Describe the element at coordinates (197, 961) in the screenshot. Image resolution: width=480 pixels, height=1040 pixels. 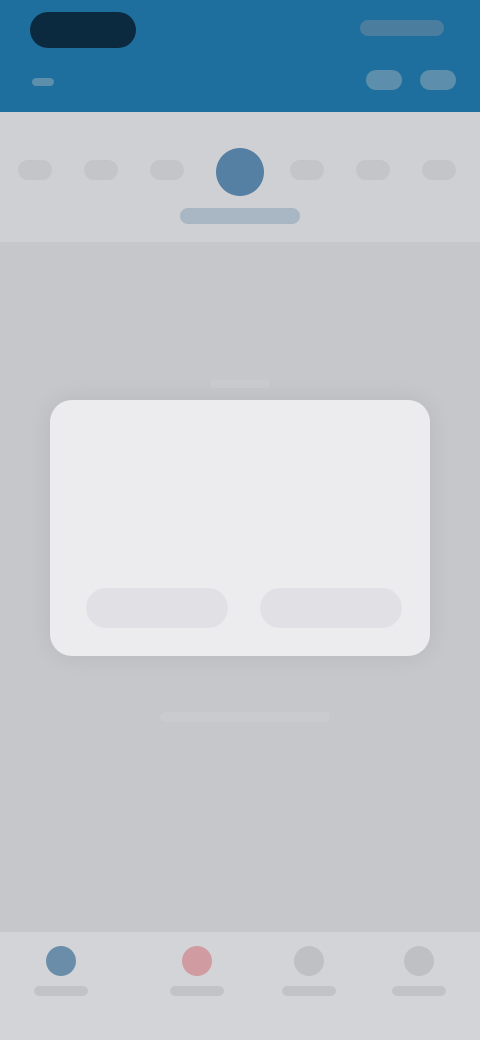
I see `nav-second-icon` at that location.